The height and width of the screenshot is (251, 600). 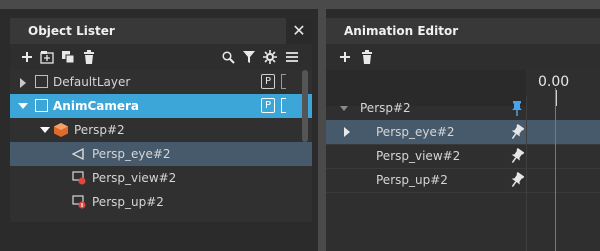 What do you see at coordinates (270, 57) in the screenshot?
I see `settings-icon` at bounding box center [270, 57].